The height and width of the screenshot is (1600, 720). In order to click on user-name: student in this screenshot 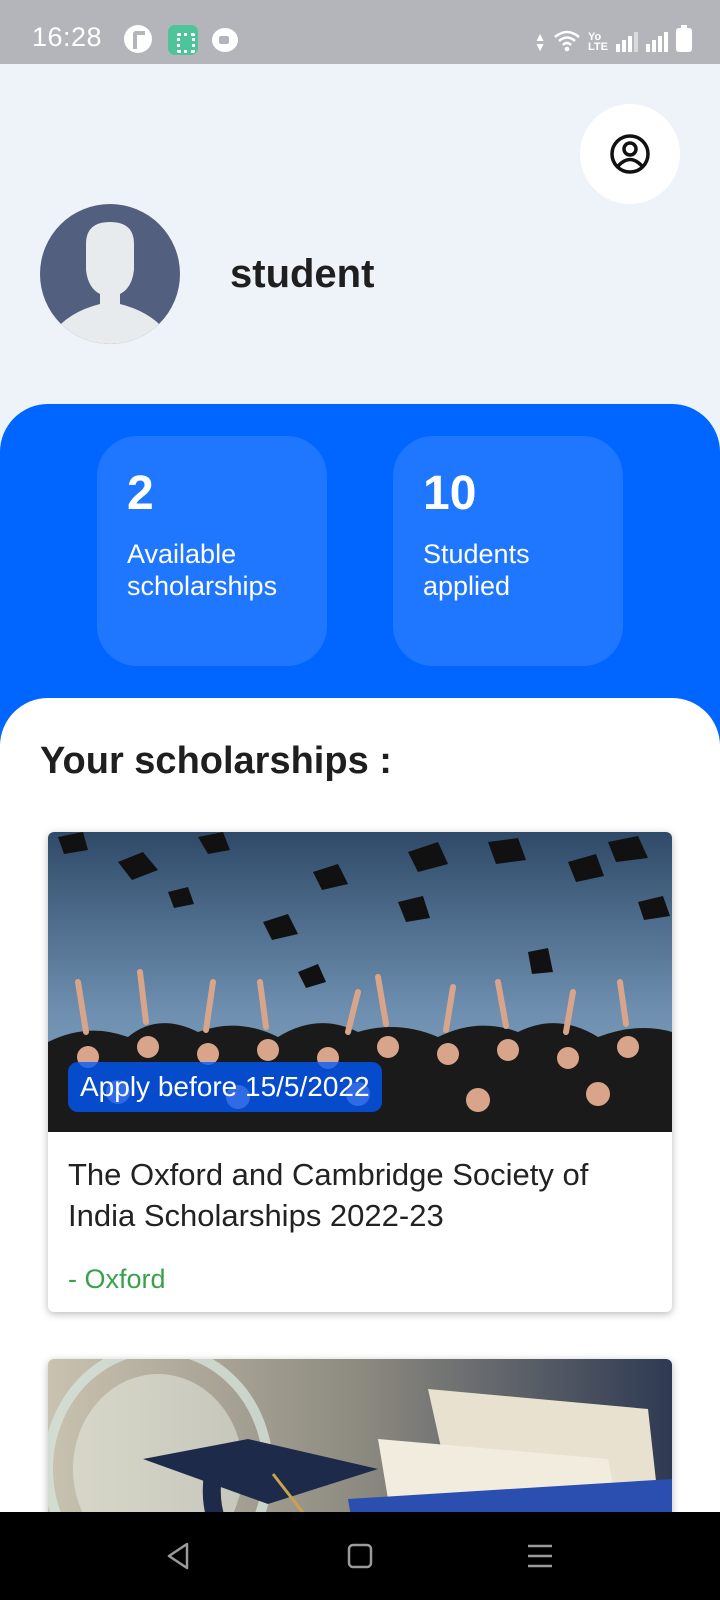, I will do `click(302, 274)`.